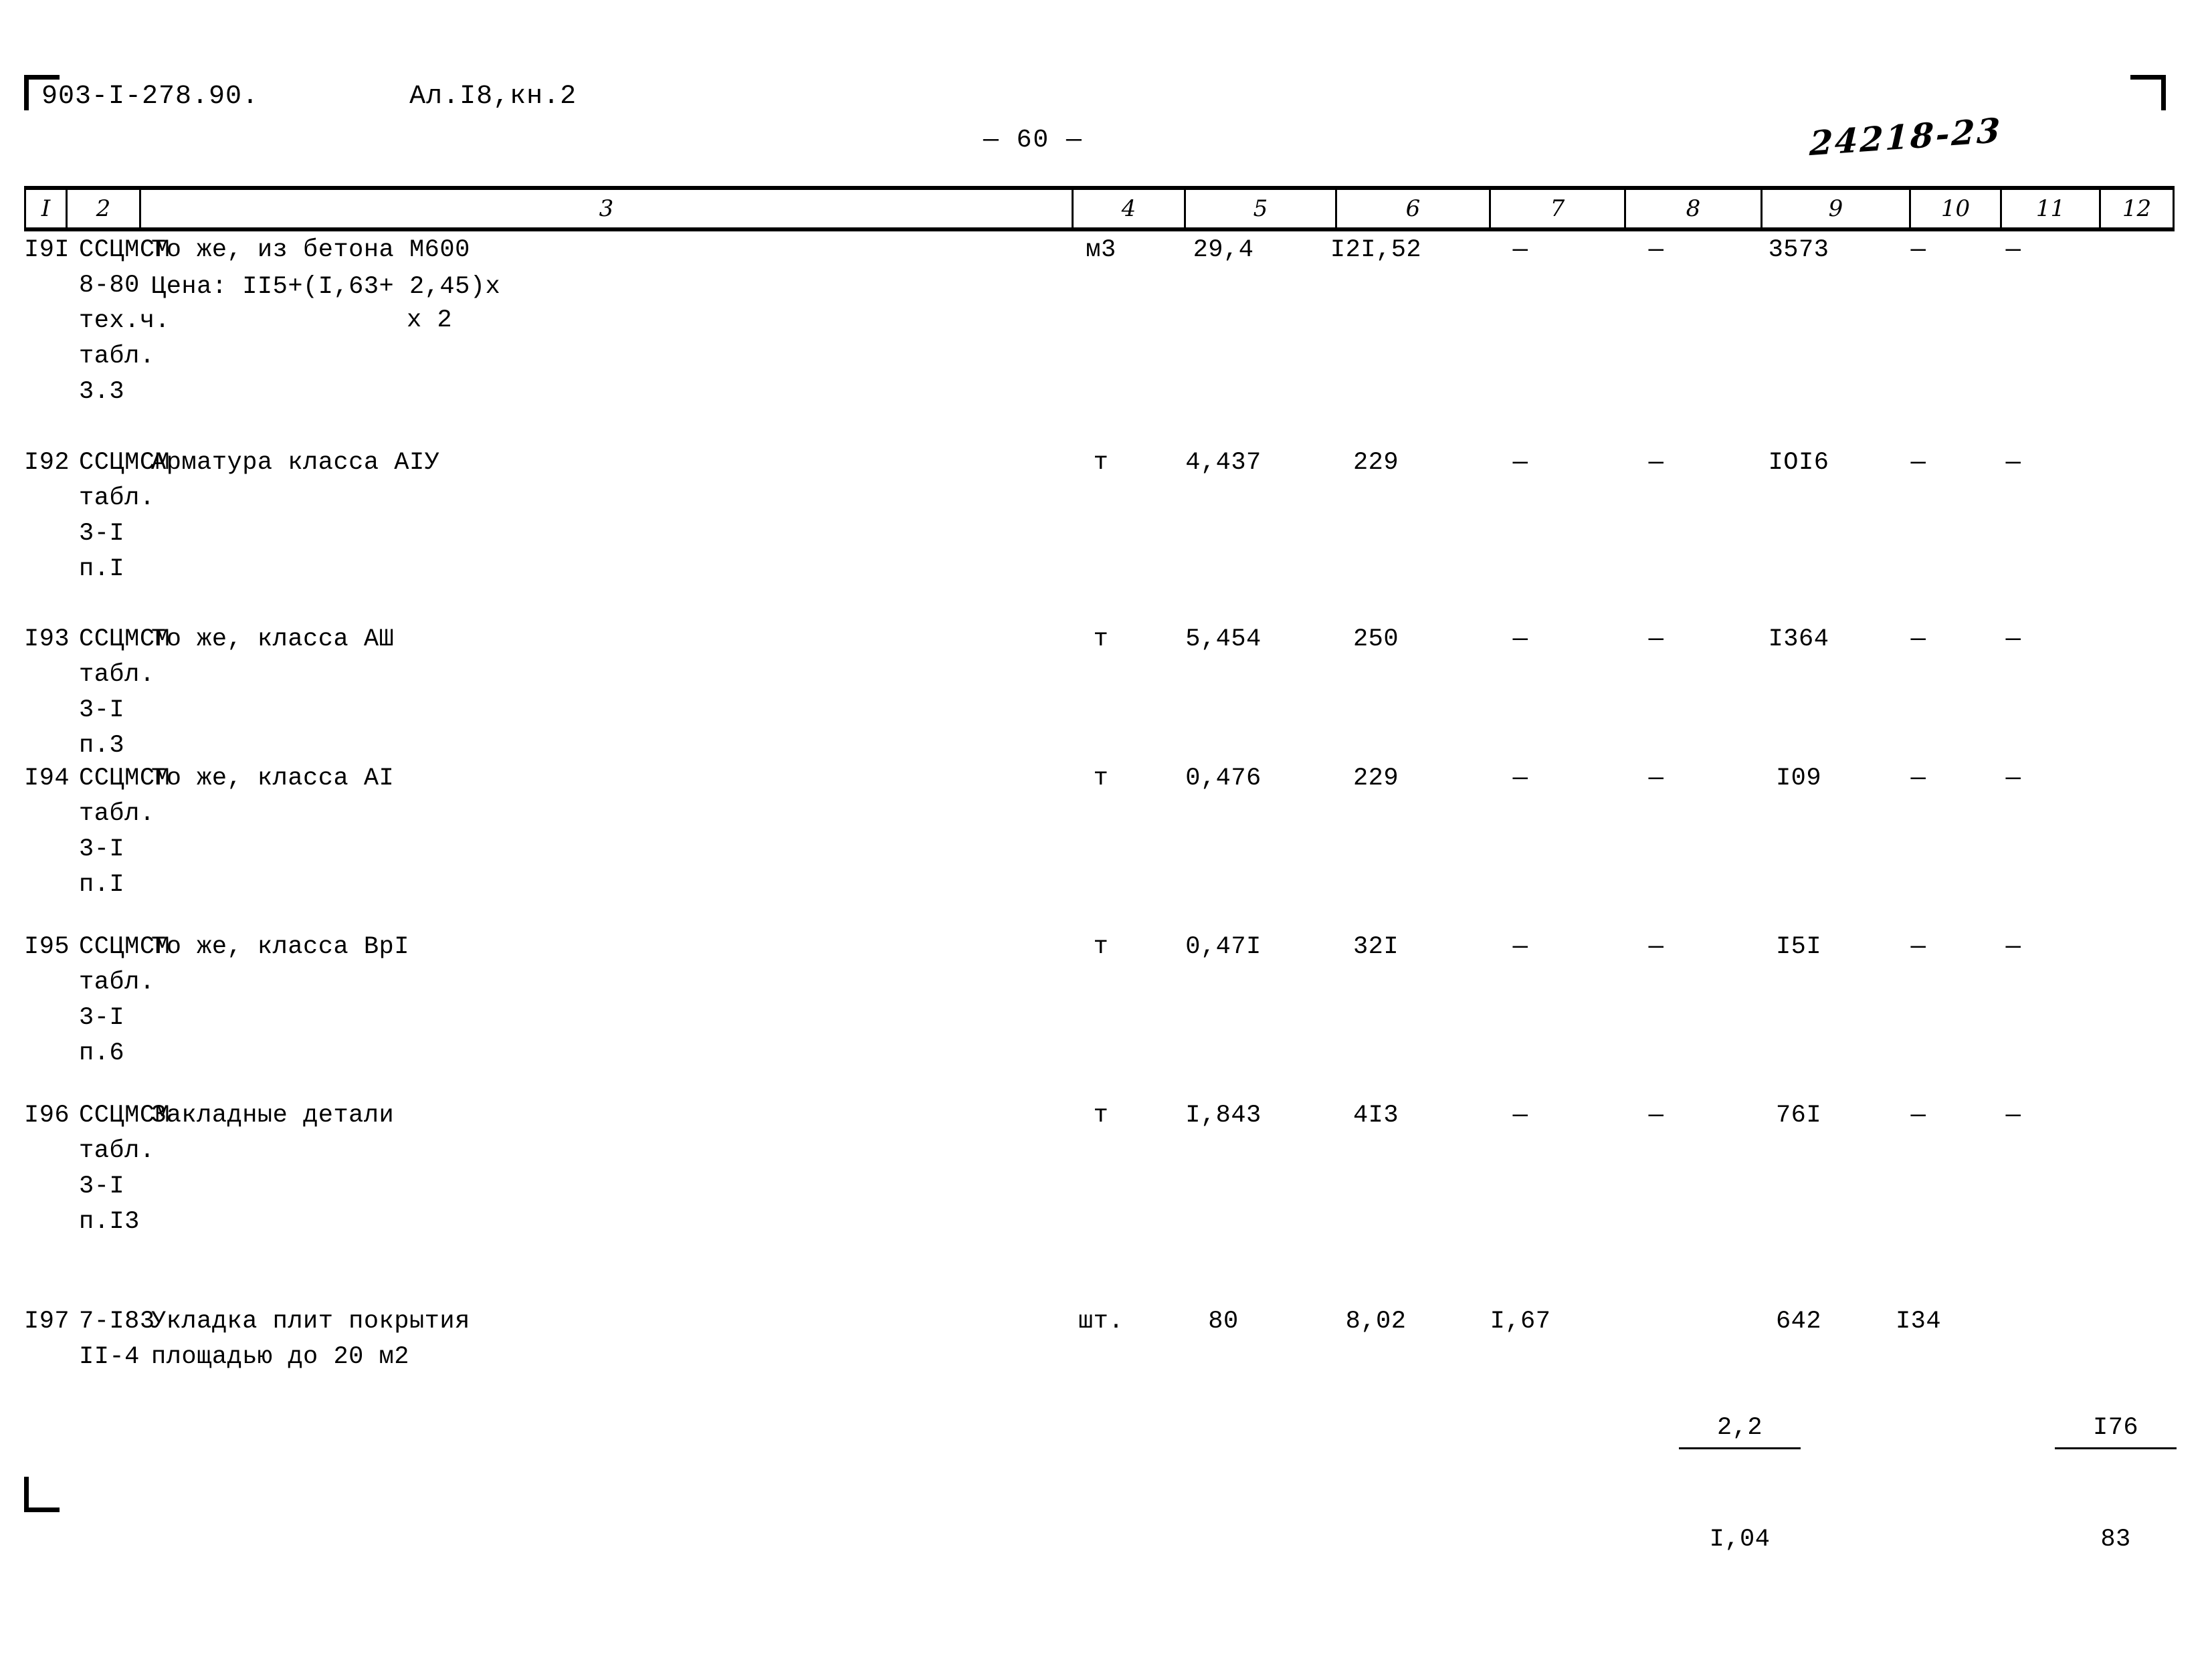 This screenshot has height=1664, width=2212. I want to click on row-unit: м3, so click(1101, 250).